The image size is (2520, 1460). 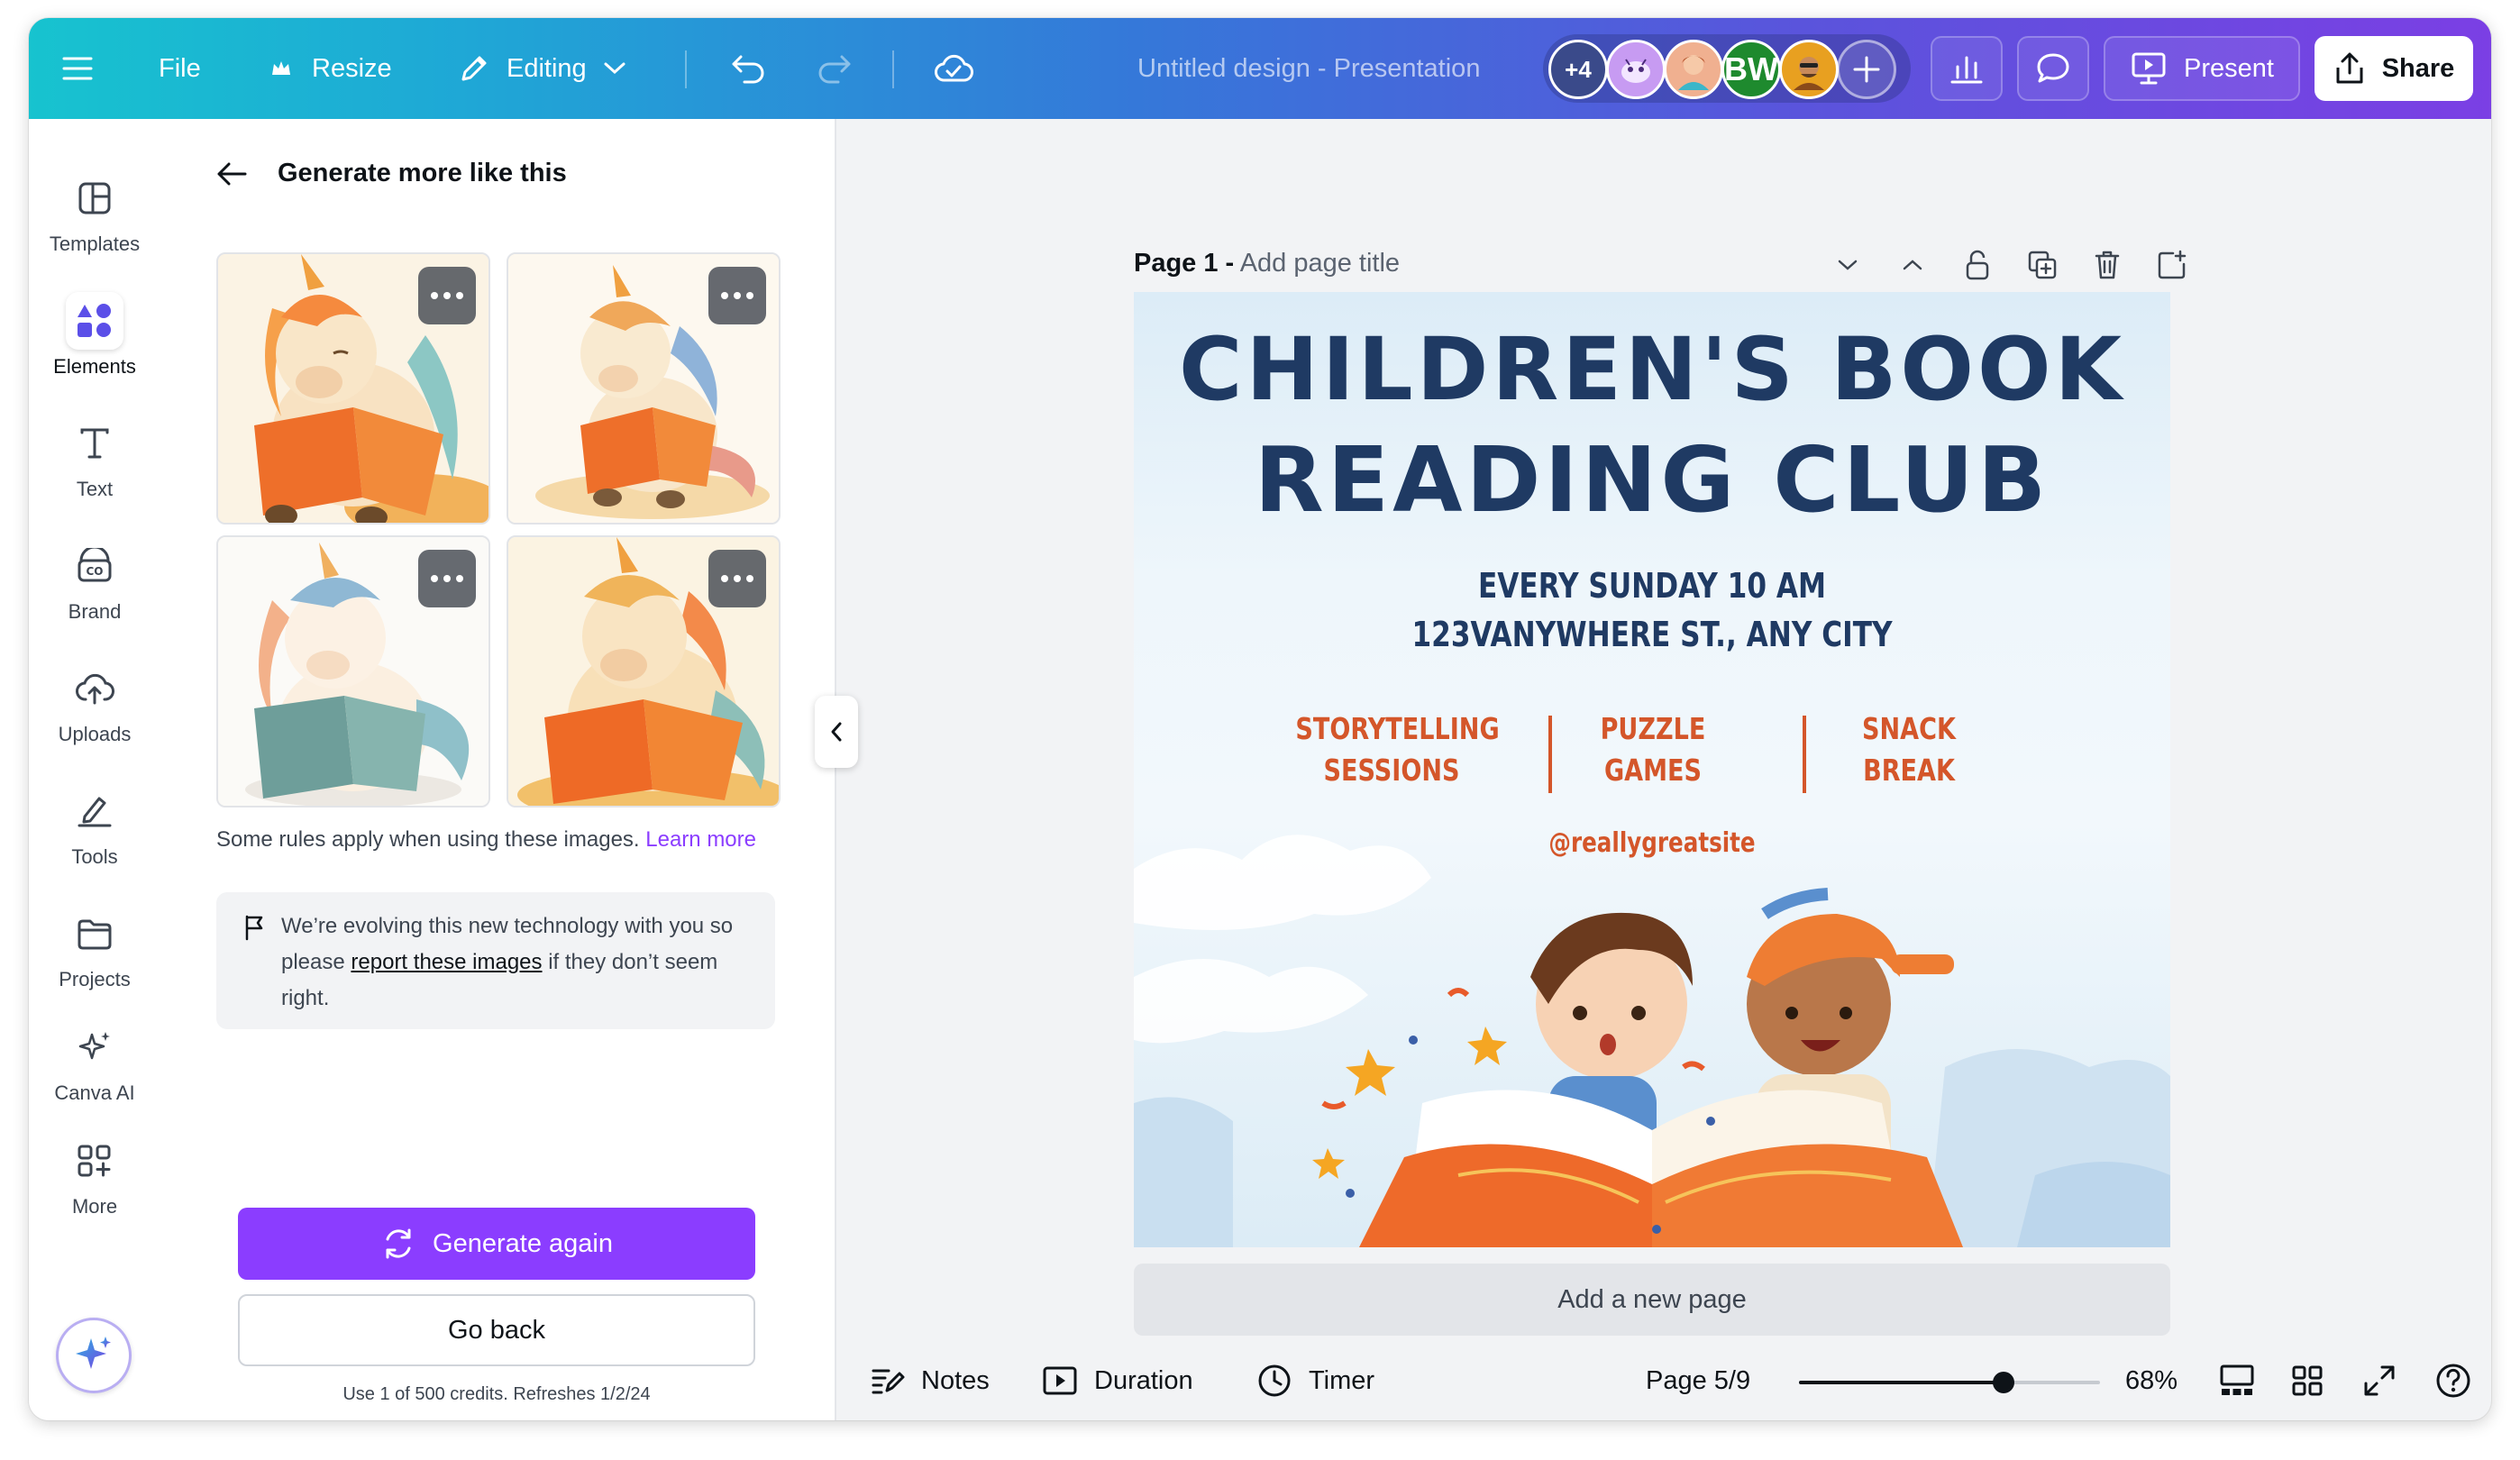 What do you see at coordinates (95, 458) in the screenshot?
I see `rail-item-text: Text` at bounding box center [95, 458].